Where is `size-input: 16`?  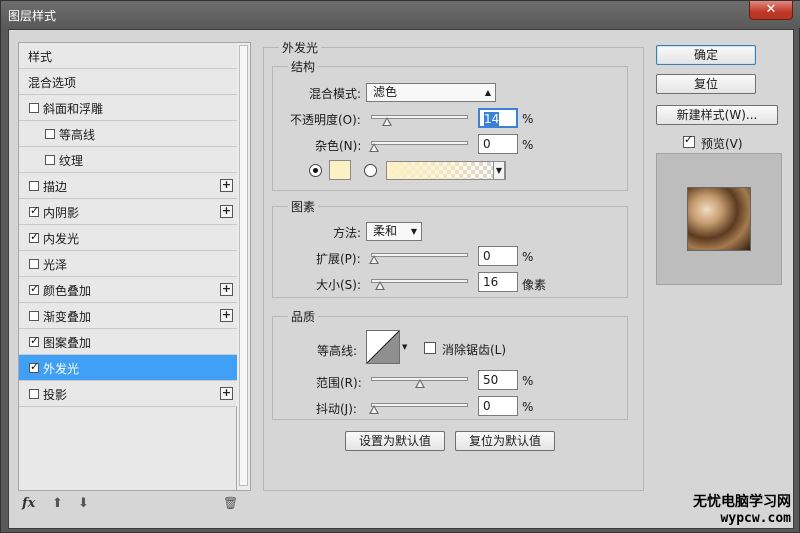
size-input: 16 is located at coordinates (498, 282).